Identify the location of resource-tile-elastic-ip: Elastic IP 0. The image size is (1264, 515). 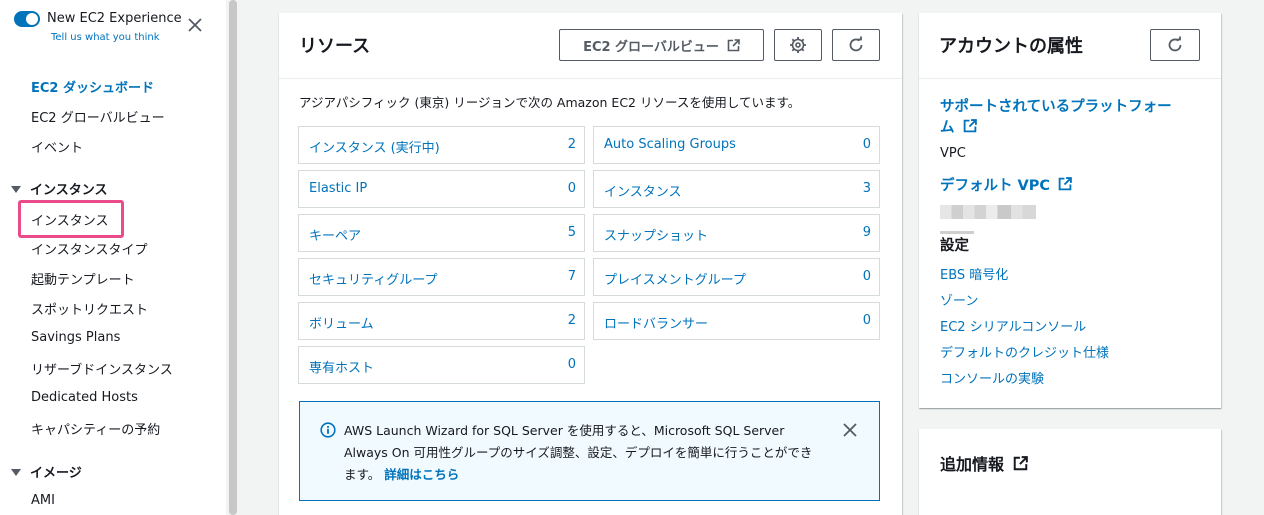
(441, 189).